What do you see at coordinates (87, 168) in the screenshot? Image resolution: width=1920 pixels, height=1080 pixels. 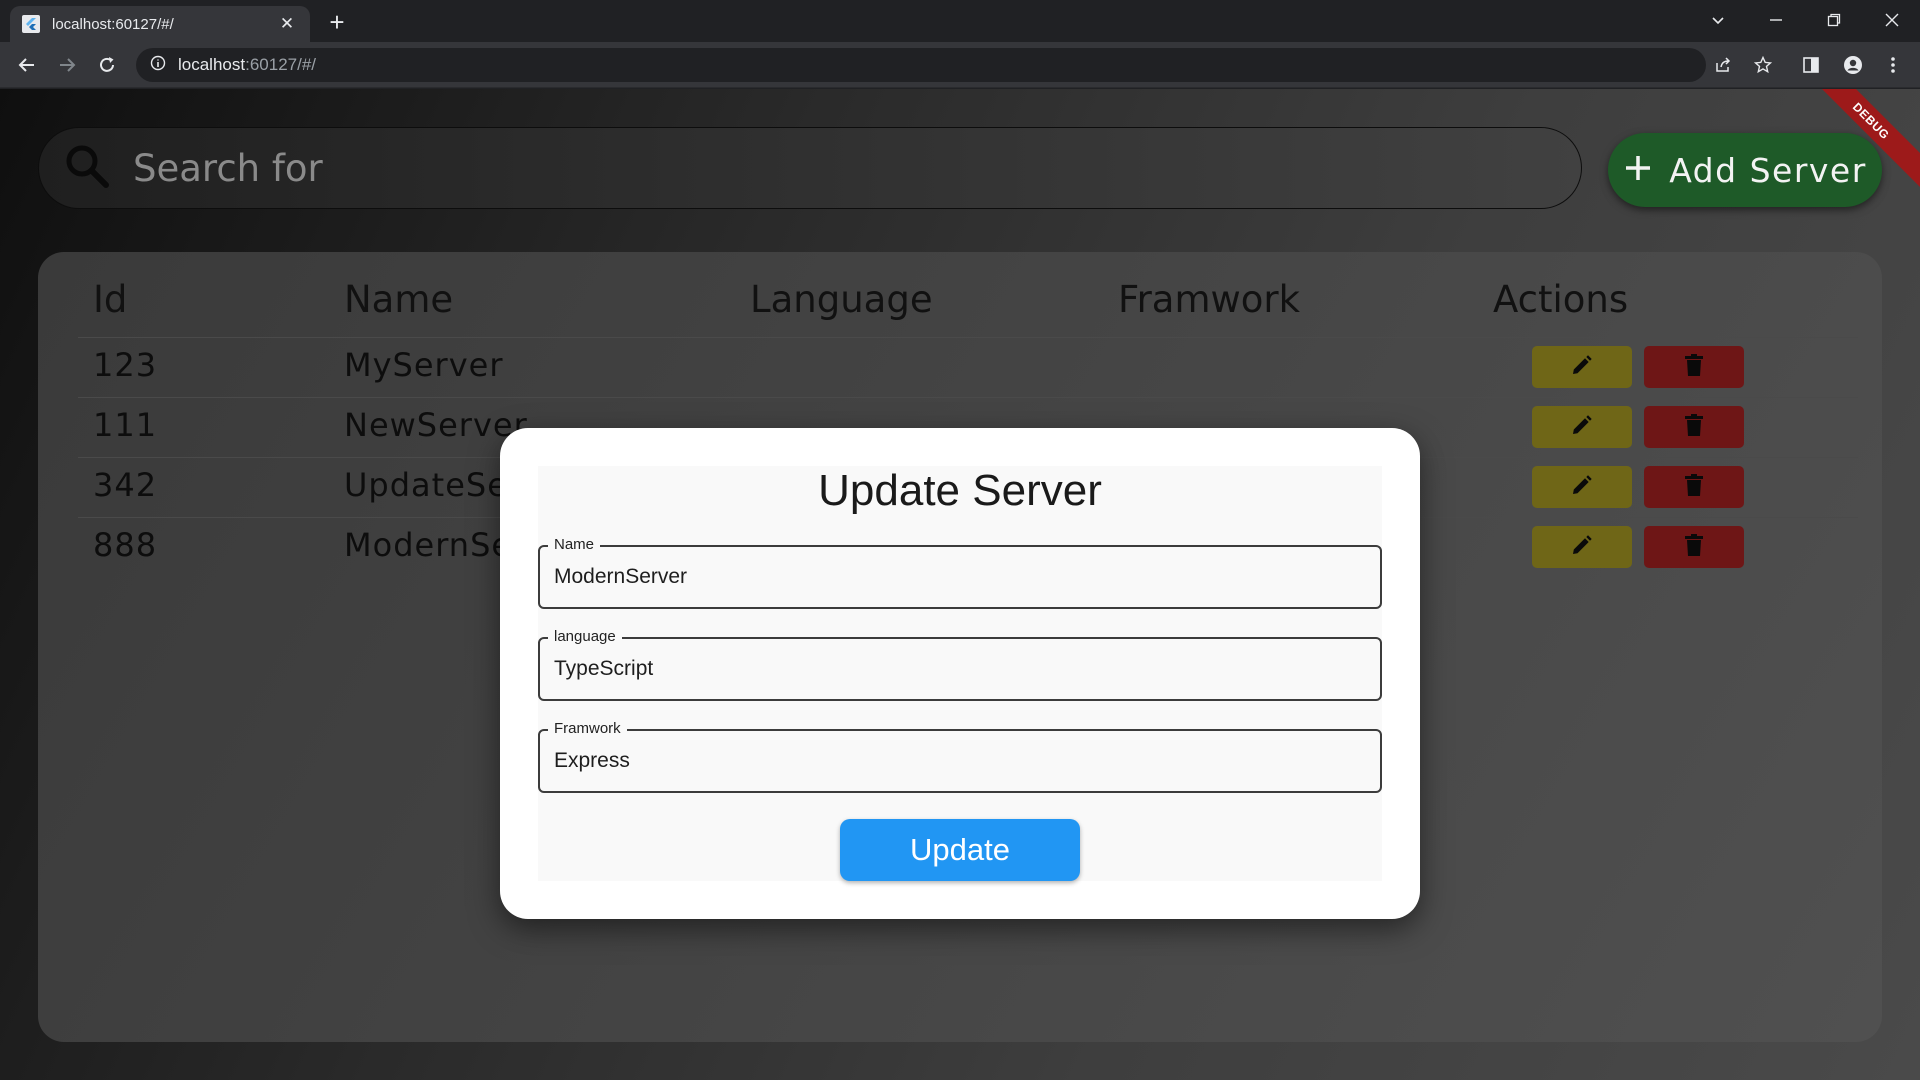 I see `search-icon` at bounding box center [87, 168].